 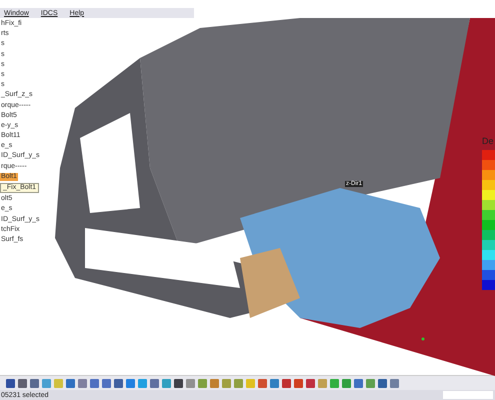 What do you see at coordinates (468, 395) in the screenshot?
I see `command-field` at bounding box center [468, 395].